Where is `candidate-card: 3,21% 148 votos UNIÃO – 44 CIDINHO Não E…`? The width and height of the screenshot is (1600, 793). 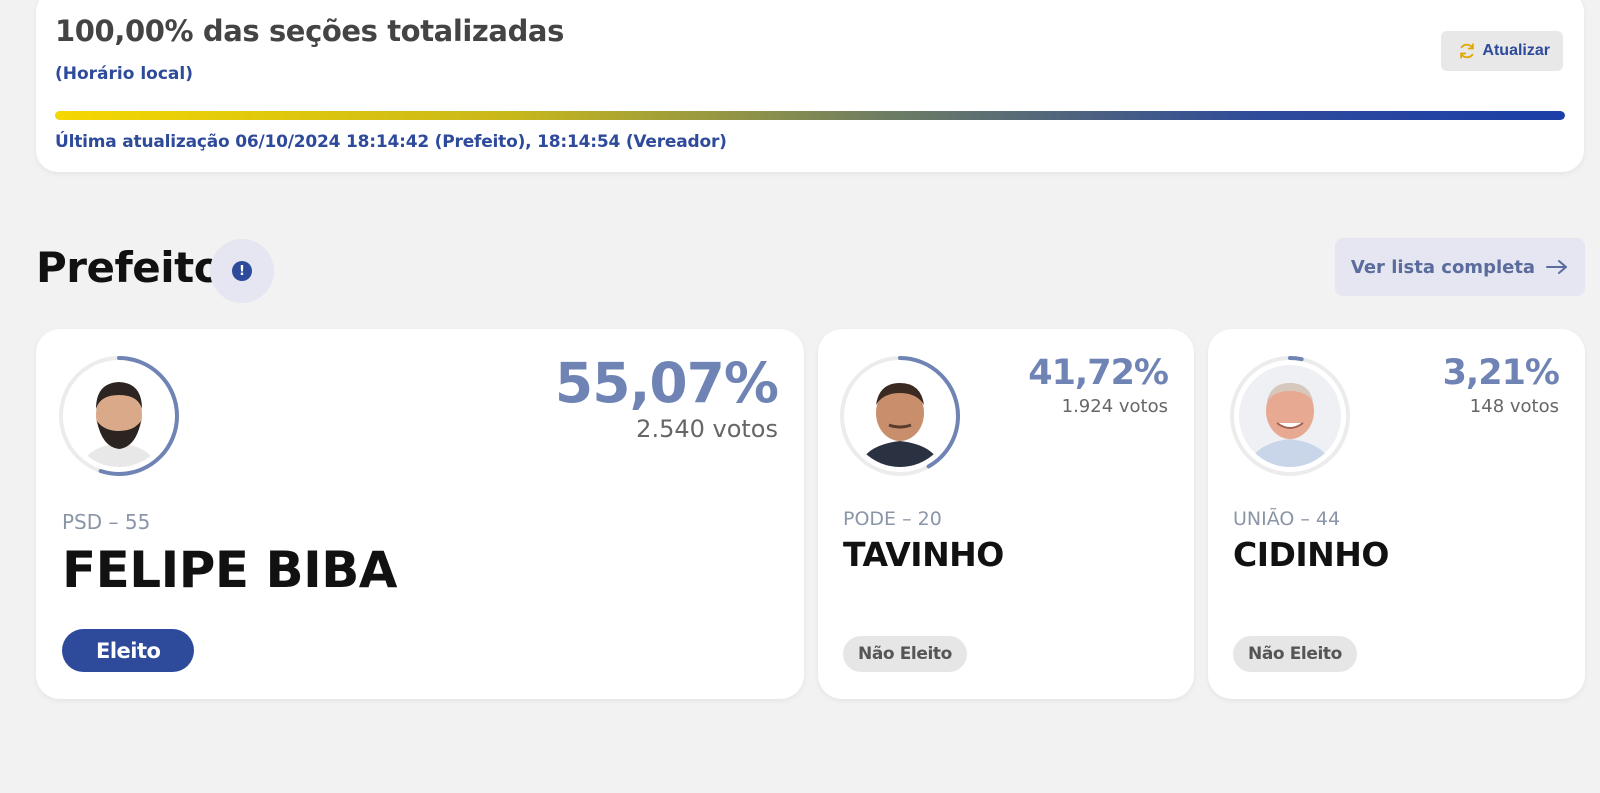 candidate-card: 3,21% 148 votos UNIÃO – 44 CIDINHO Não E… is located at coordinates (1396, 514).